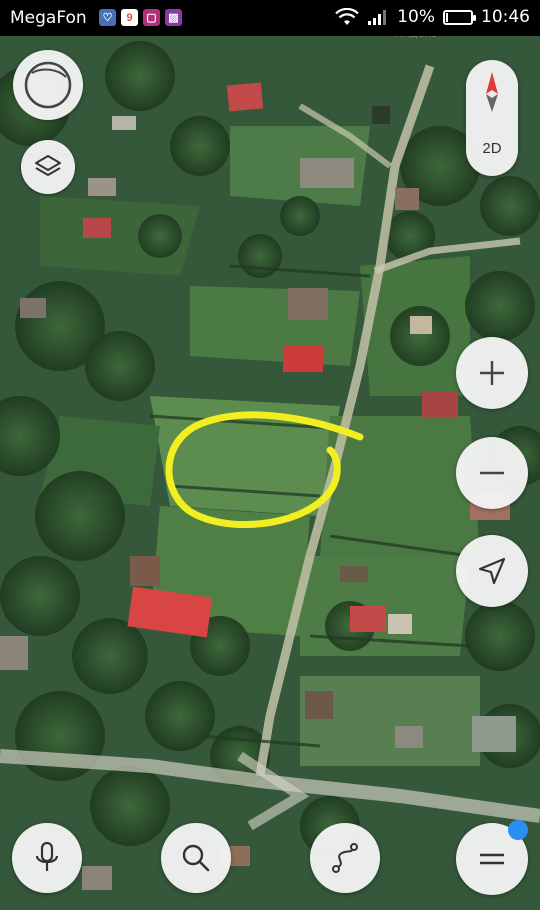  I want to click on status-bar: MegaFon ♡ 9 ▢ ▨ 10% 10:46, so click(270, 18).